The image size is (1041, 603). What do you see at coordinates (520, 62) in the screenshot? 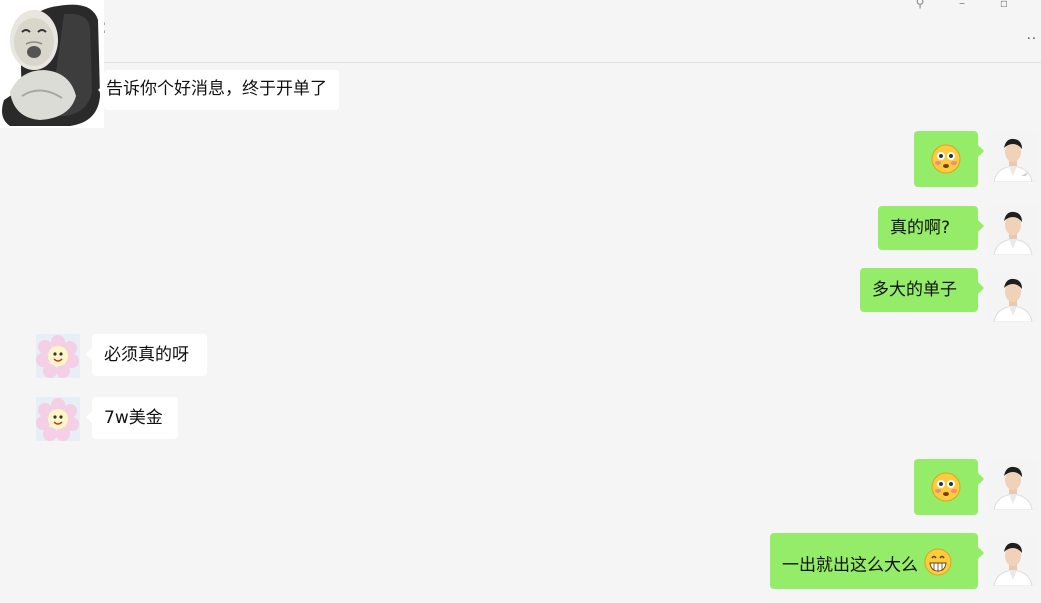
I see `title-divider` at bounding box center [520, 62].